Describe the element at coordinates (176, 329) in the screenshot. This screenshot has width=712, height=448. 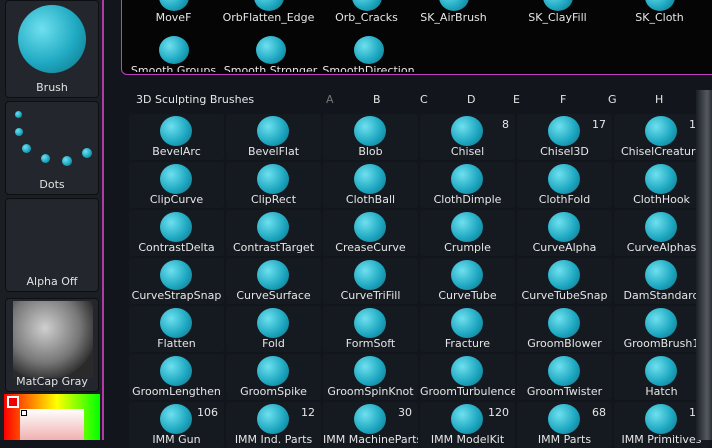
I see `brush-item: Flatten` at that location.